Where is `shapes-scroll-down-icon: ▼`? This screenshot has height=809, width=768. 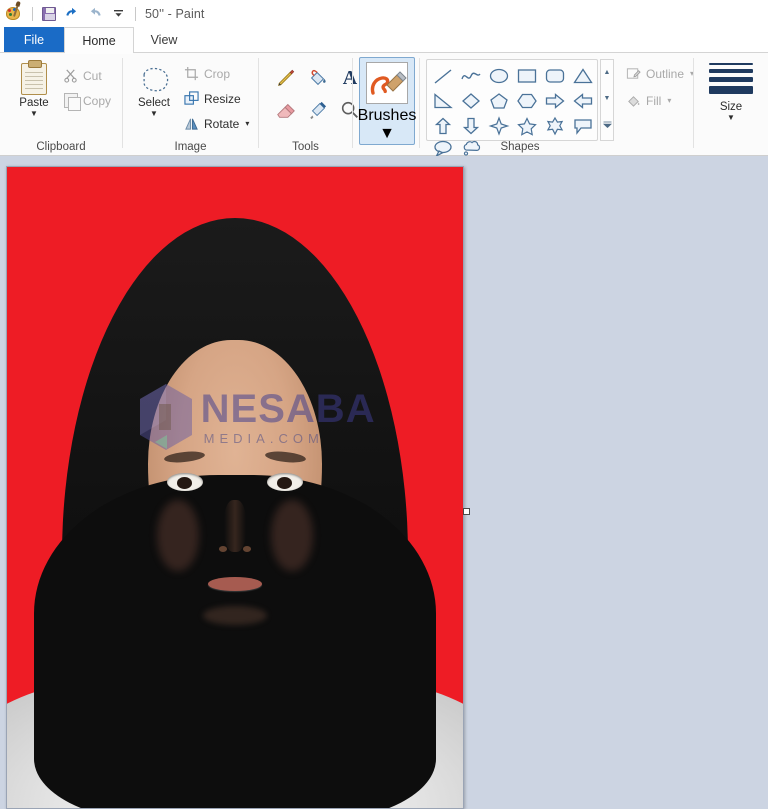
shapes-scroll-down-icon: ▼ is located at coordinates (607, 99).